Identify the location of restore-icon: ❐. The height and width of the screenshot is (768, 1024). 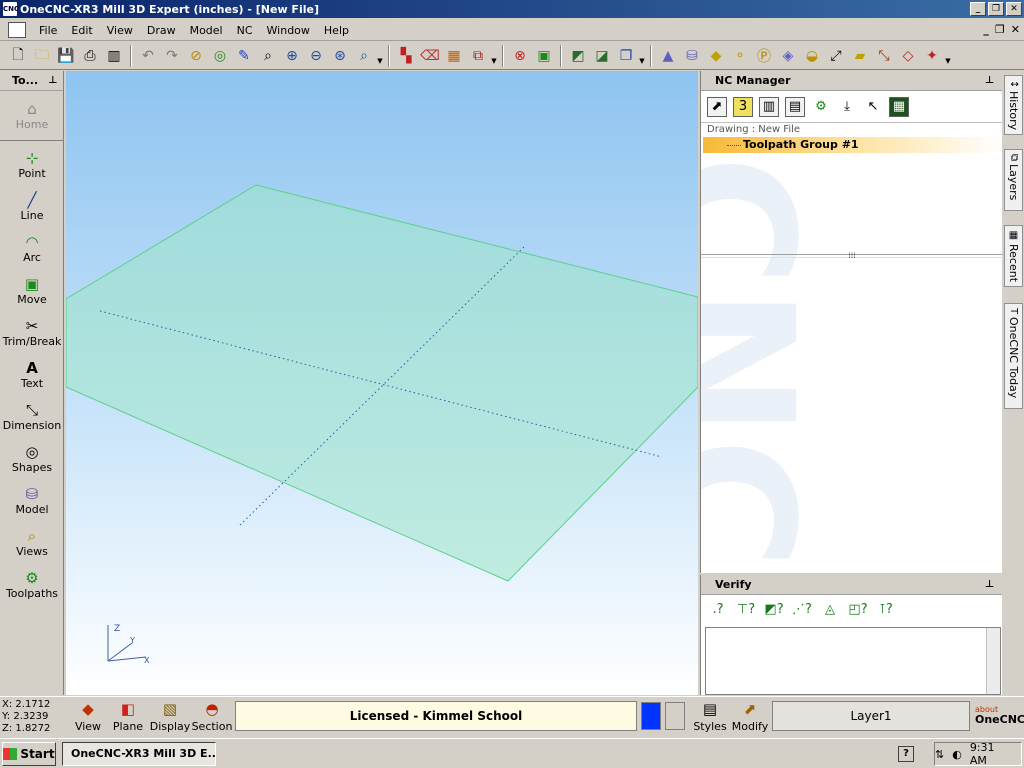
(996, 9).